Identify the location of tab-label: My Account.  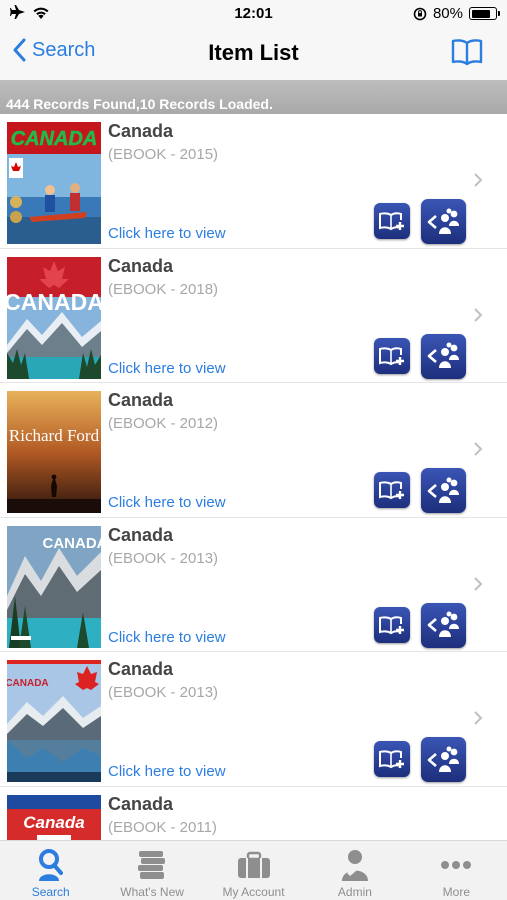
(253, 892).